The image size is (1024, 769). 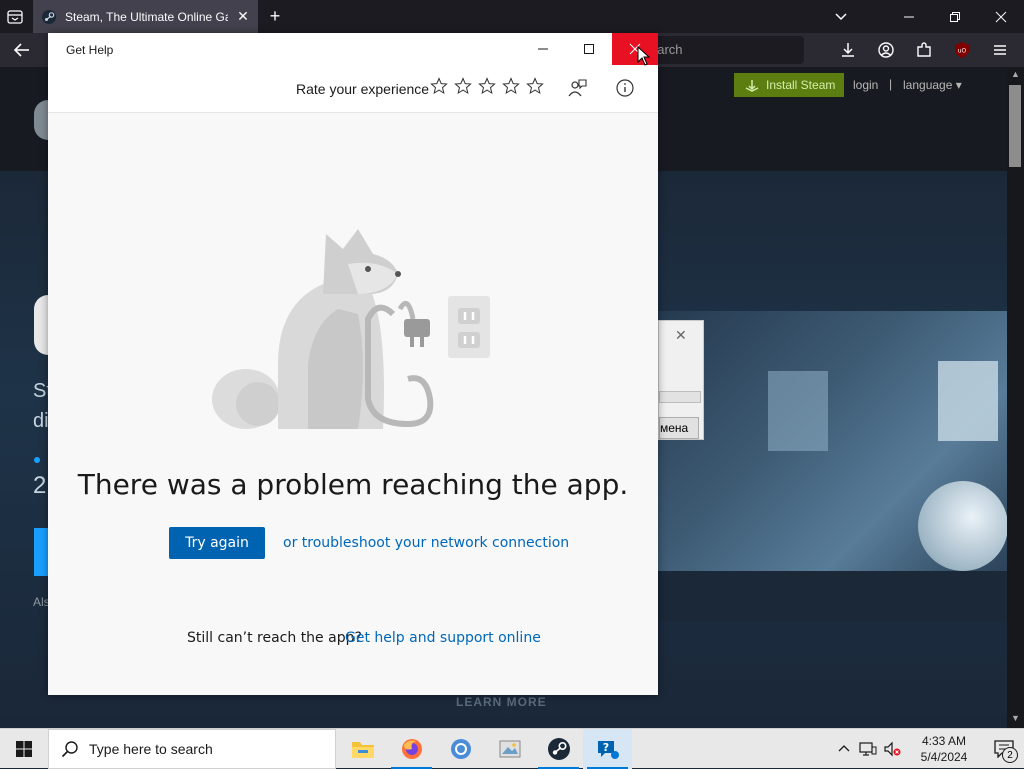 I want to click on star-3-icon, so click(x=487, y=86).